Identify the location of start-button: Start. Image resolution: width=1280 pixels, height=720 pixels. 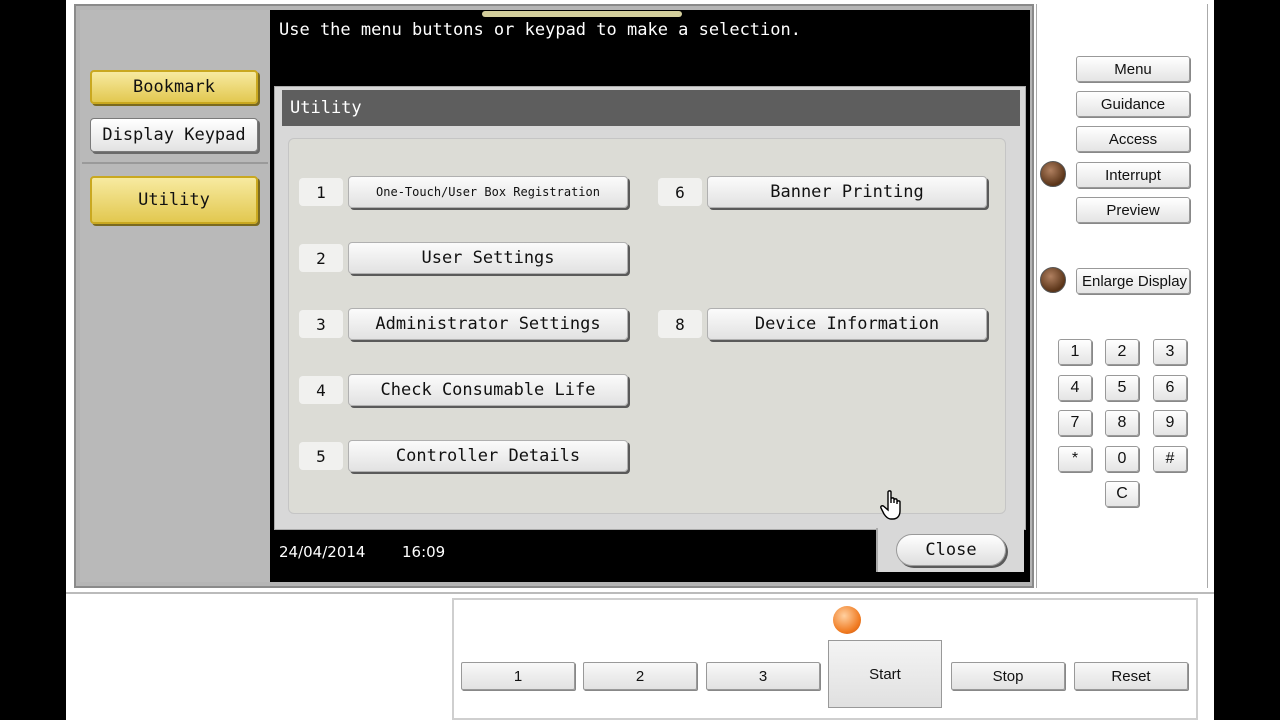
(885, 674).